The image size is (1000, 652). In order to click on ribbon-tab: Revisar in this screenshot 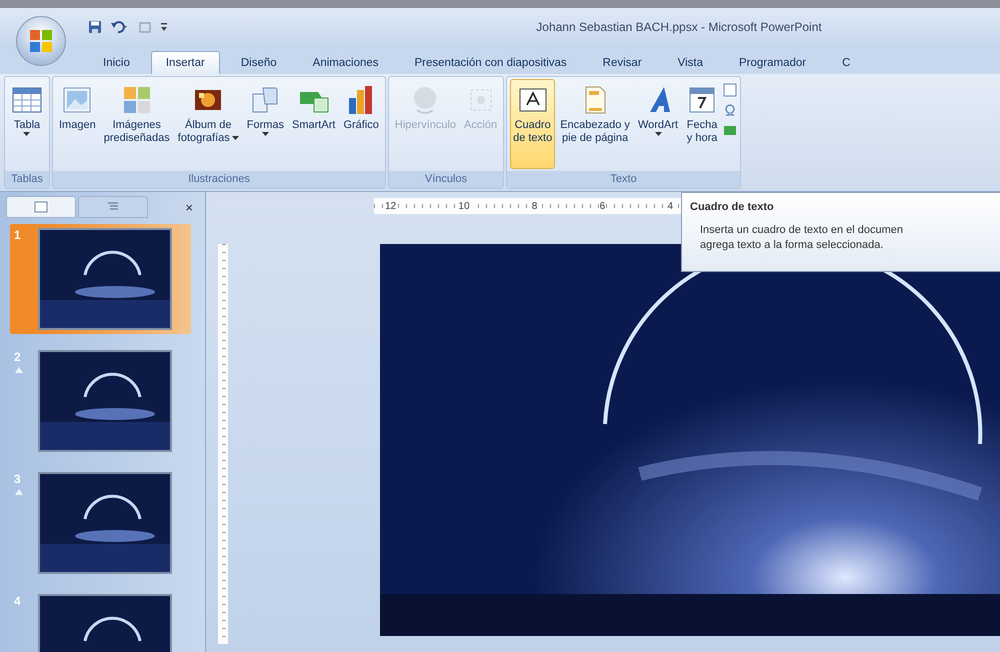, I will do `click(622, 62)`.